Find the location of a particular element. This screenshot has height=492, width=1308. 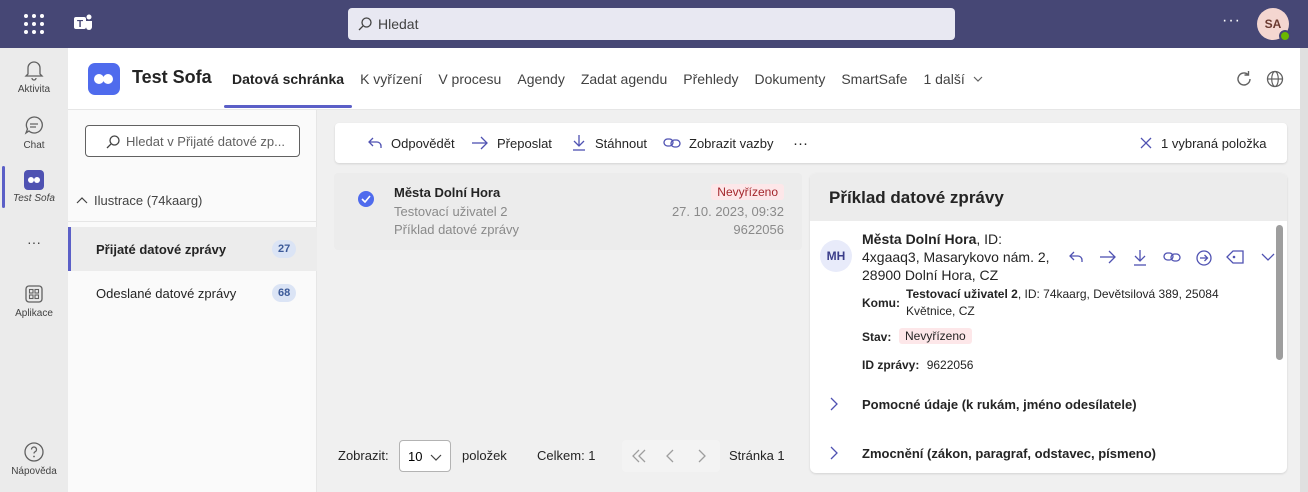

tab-more: 1 další is located at coordinates (952, 79).